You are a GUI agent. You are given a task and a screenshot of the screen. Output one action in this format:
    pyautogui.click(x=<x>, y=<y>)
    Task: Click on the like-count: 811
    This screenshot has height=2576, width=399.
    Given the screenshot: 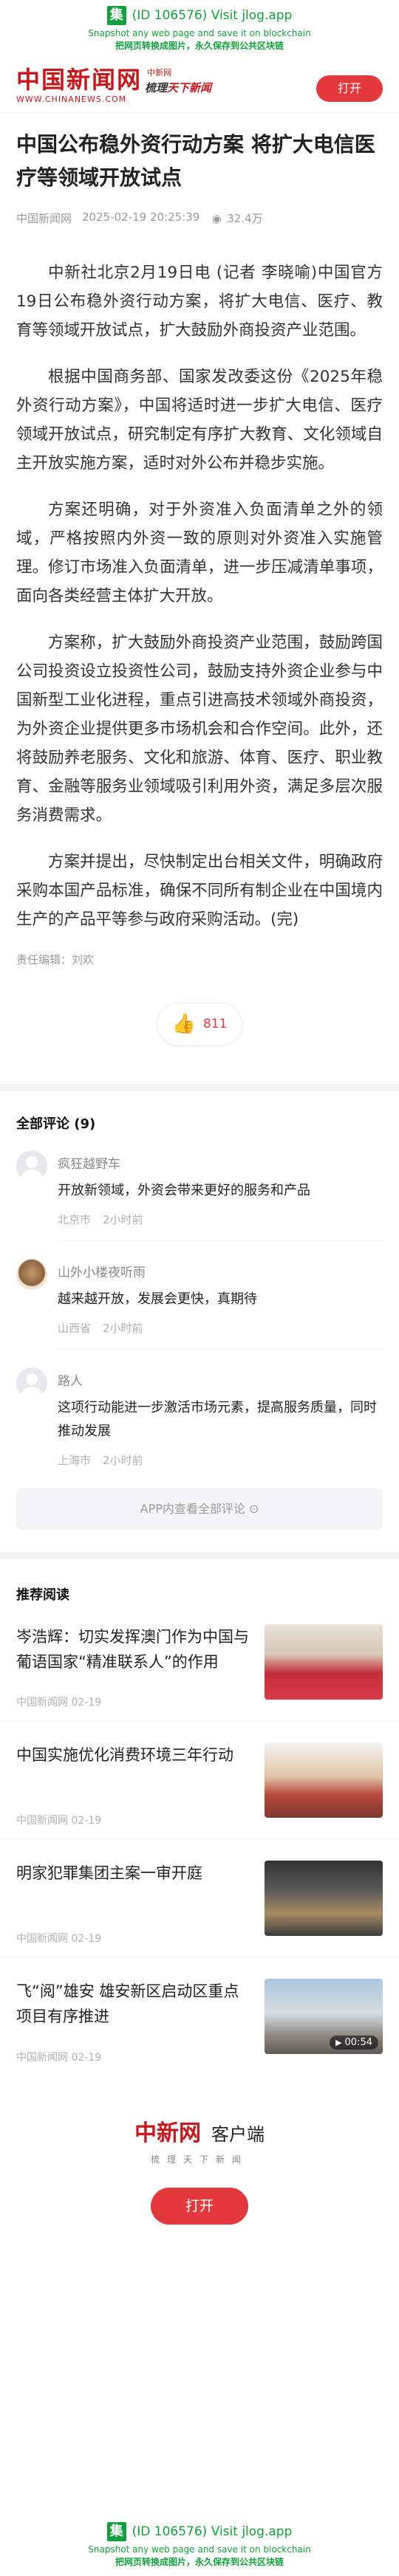 What is the action you would take?
    pyautogui.click(x=215, y=1024)
    